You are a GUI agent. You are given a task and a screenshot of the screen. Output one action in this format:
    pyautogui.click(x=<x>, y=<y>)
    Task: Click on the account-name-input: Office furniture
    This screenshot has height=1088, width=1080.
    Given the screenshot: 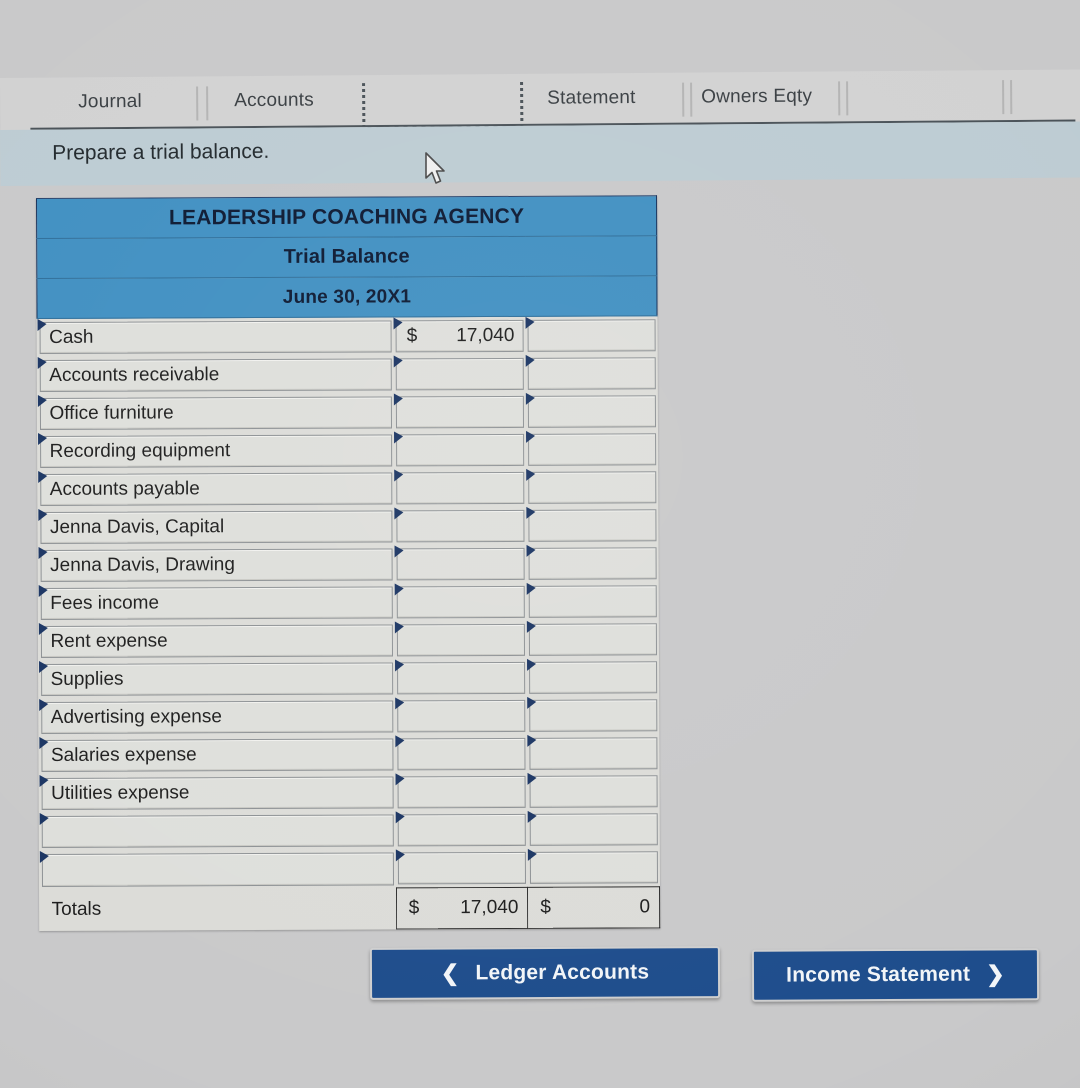 What is the action you would take?
    pyautogui.click(x=216, y=413)
    